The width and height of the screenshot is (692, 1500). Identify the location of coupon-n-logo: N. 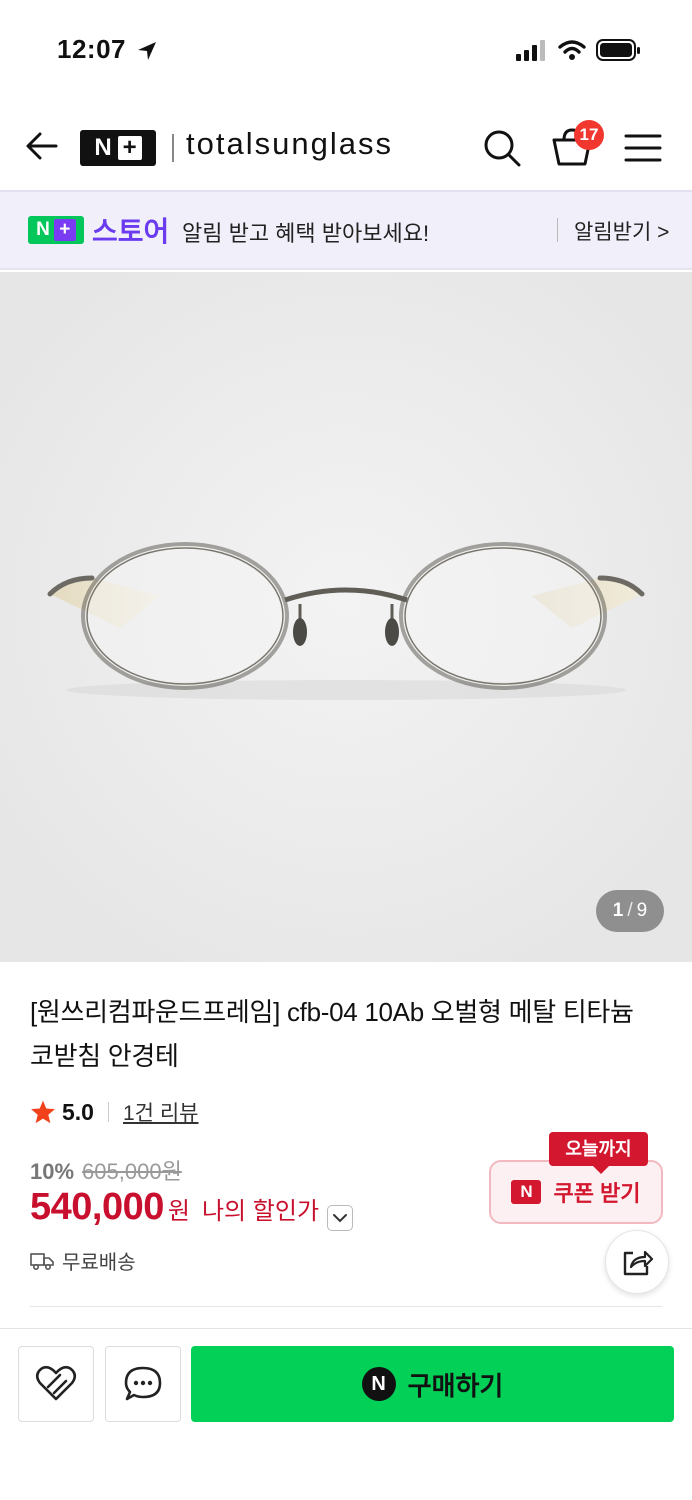
(526, 1192).